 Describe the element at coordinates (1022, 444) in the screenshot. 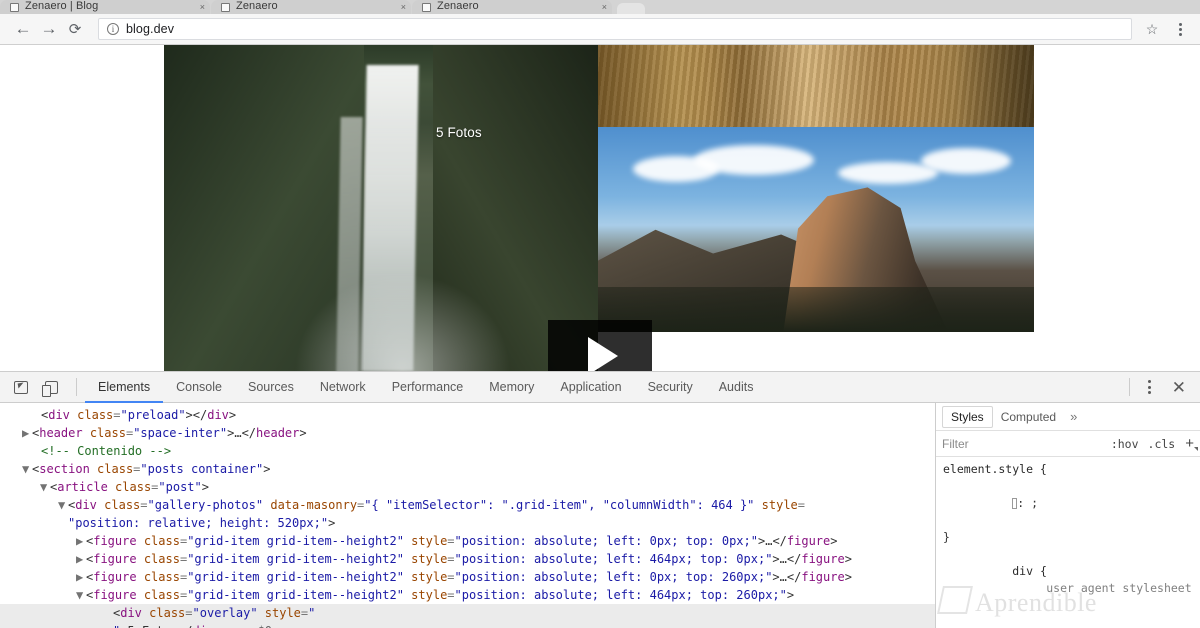

I see `styles-filter-input: Filter` at that location.